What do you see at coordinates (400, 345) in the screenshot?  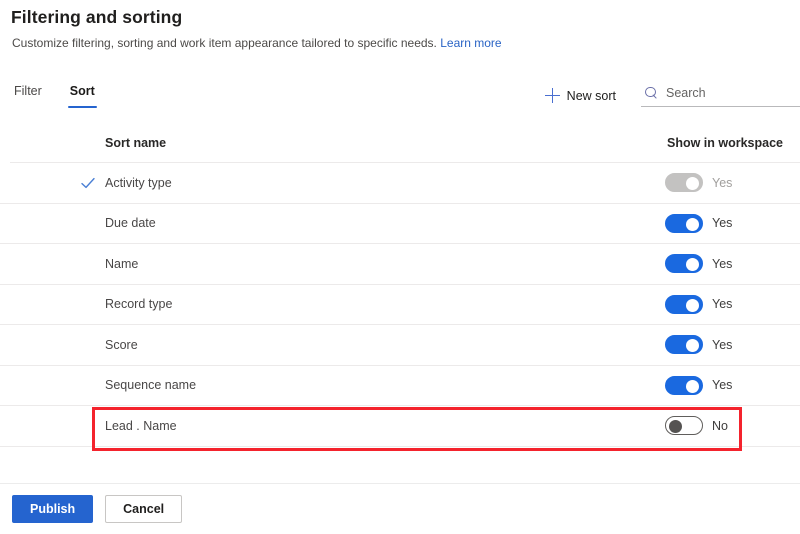 I see `table-row: Score Yes` at bounding box center [400, 345].